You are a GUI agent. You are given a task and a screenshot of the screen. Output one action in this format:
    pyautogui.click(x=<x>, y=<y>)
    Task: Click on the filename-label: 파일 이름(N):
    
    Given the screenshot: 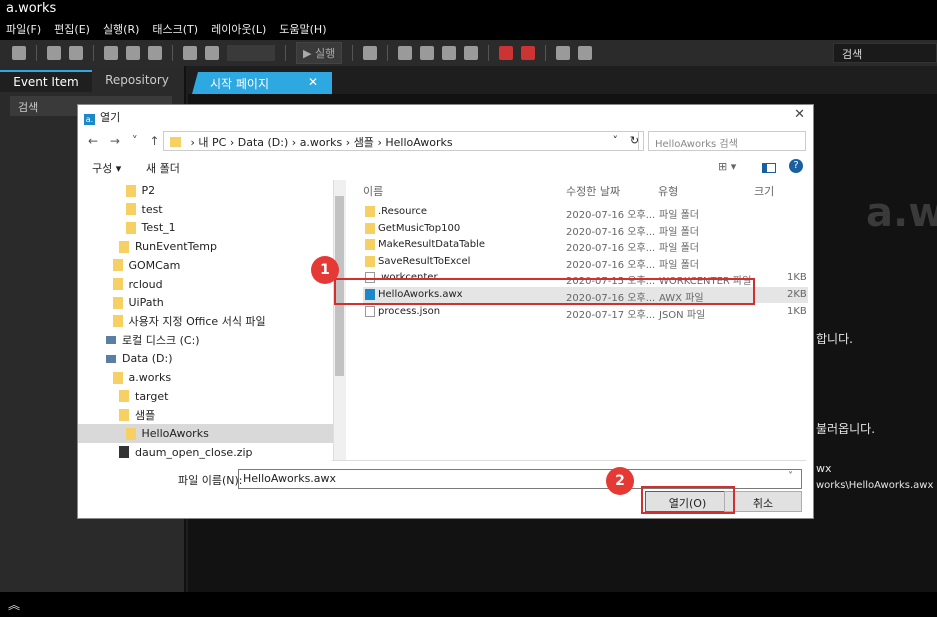 What is the action you would take?
    pyautogui.click(x=210, y=480)
    